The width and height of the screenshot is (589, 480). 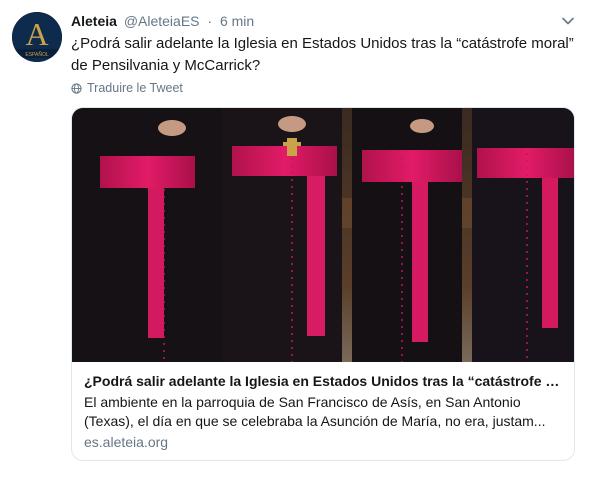 What do you see at coordinates (135, 88) in the screenshot?
I see `translate-label: Traduire le Tweet` at bounding box center [135, 88].